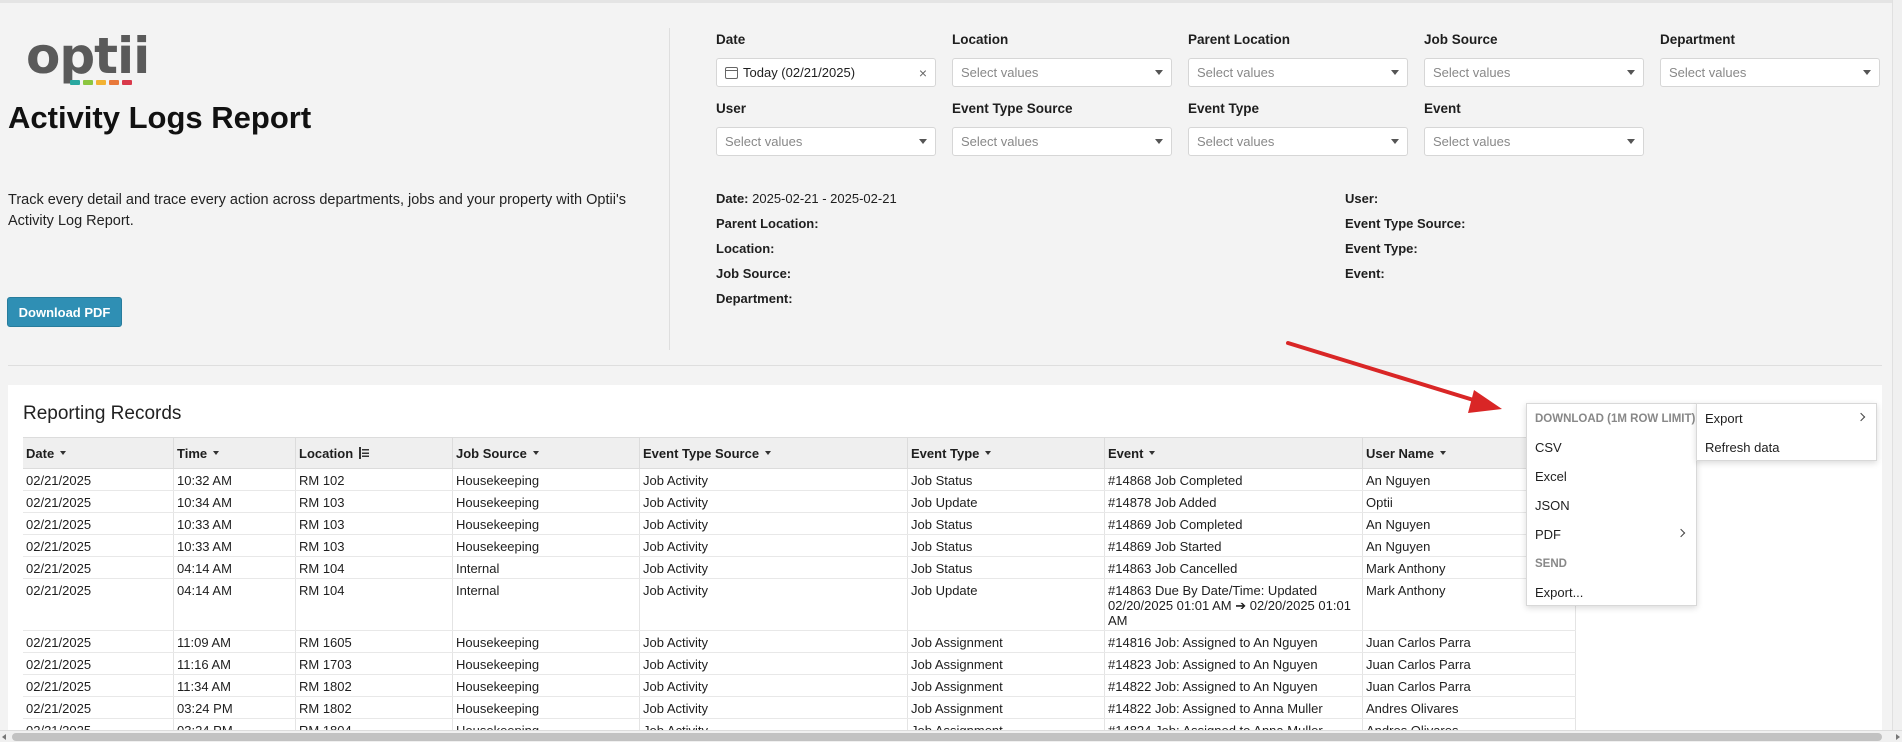 Image resolution: width=1902 pixels, height=742 pixels. I want to click on menu-item-pdf: PDF, so click(1611, 534).